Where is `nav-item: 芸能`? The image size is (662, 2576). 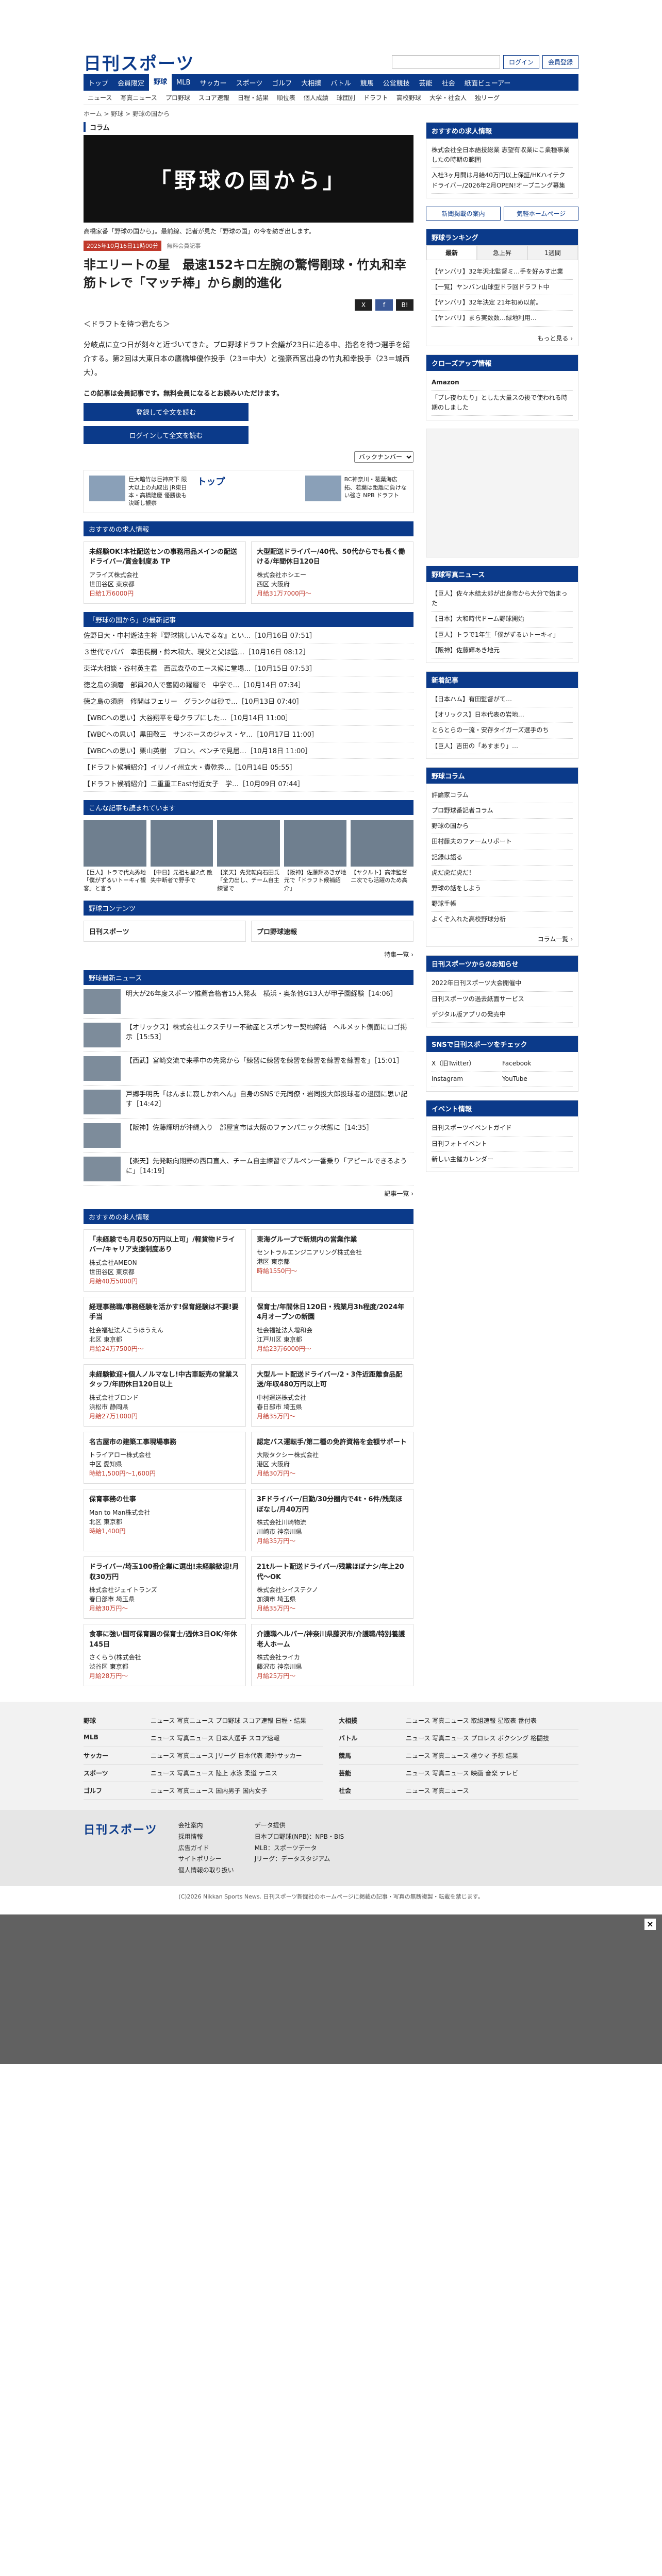
nav-item: 芸能 is located at coordinates (426, 83).